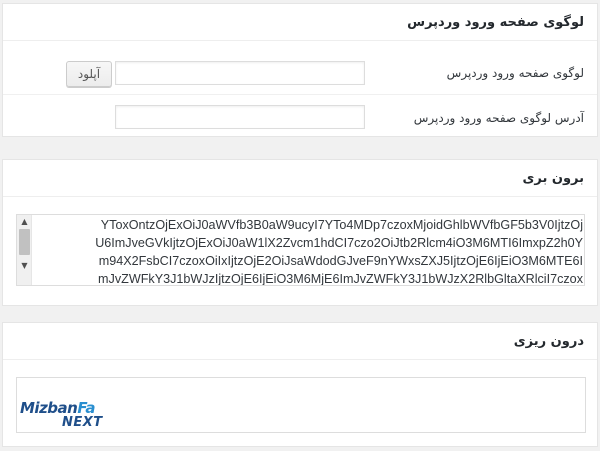 The width and height of the screenshot is (600, 451). I want to click on logo-wordmark: MizbanFa, so click(57, 408).